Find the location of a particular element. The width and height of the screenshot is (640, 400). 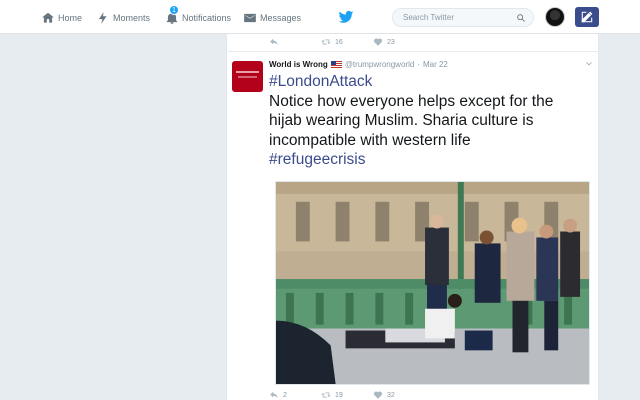

tweet-text-line-2: hijab wearing Muslim. Sharia culture is is located at coordinates (401, 120).